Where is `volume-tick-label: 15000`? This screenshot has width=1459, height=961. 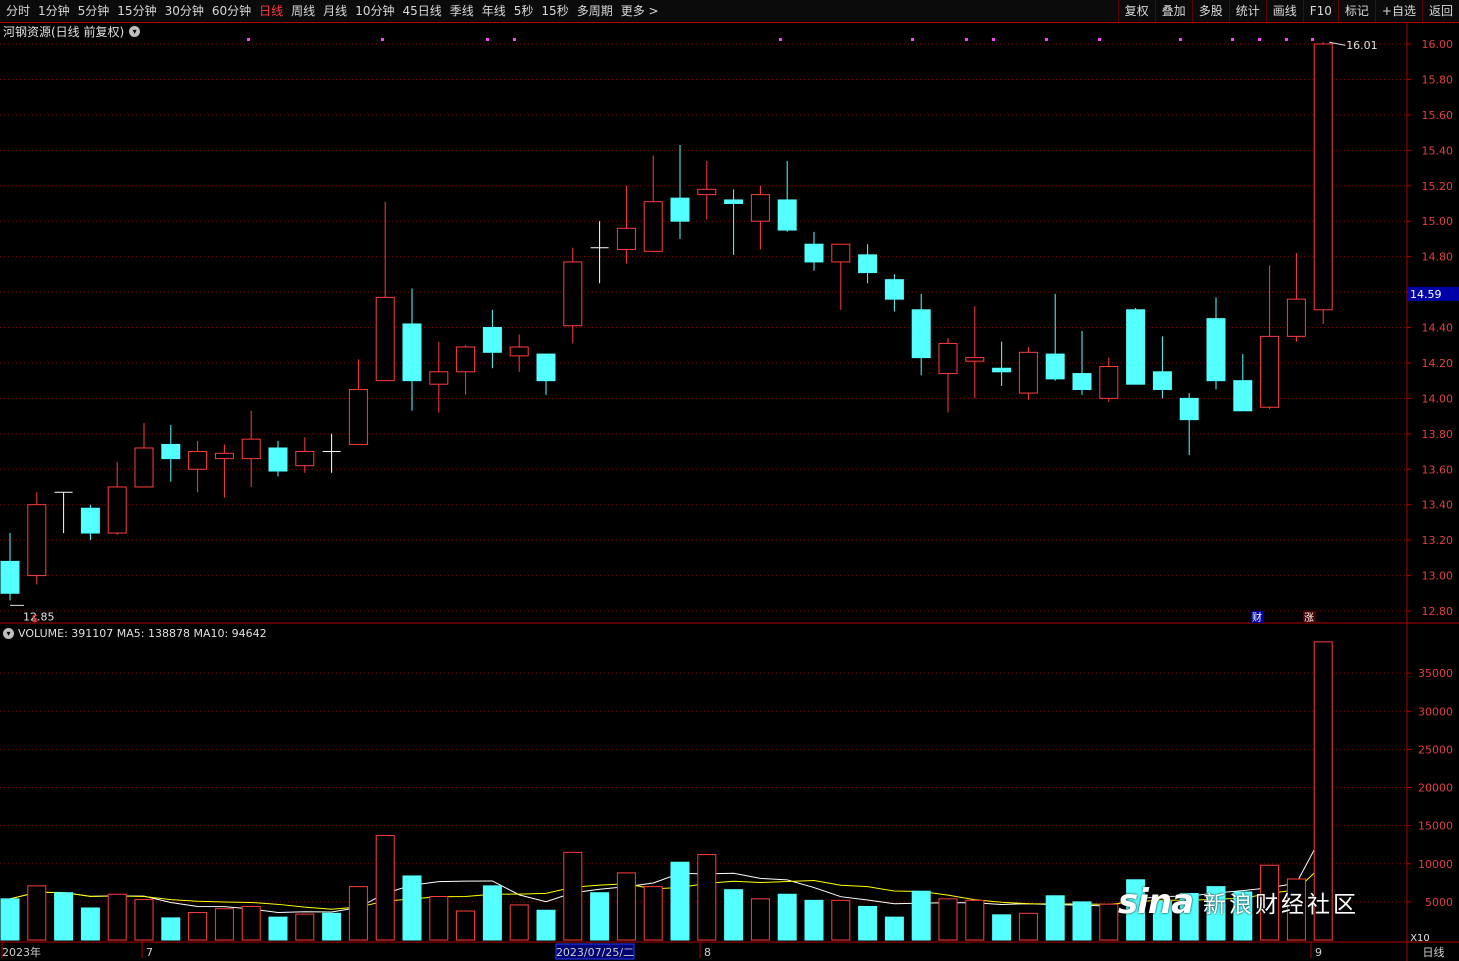 volume-tick-label: 15000 is located at coordinates (1435, 826).